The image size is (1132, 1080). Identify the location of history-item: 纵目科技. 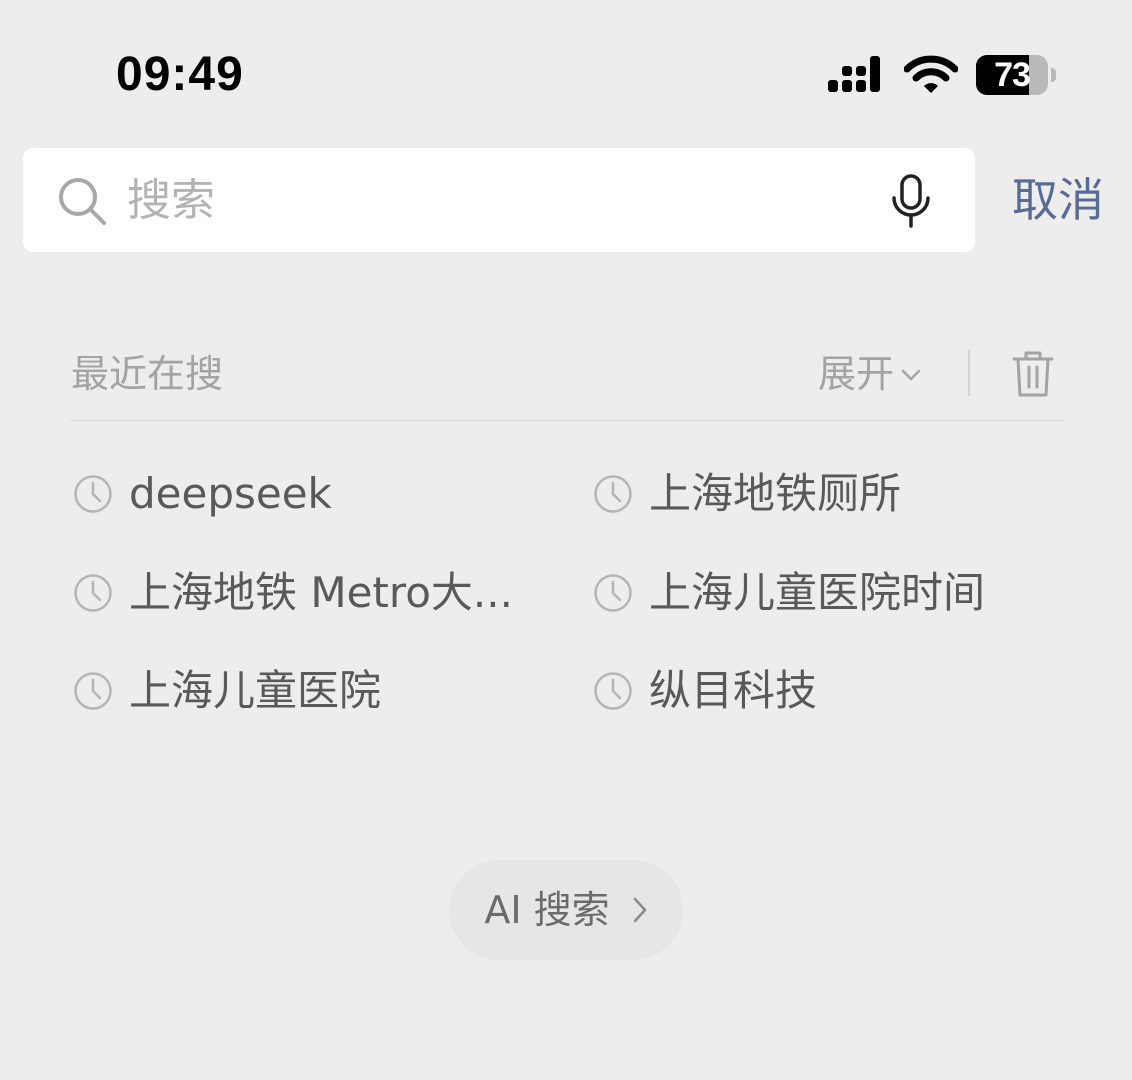
(705, 691).